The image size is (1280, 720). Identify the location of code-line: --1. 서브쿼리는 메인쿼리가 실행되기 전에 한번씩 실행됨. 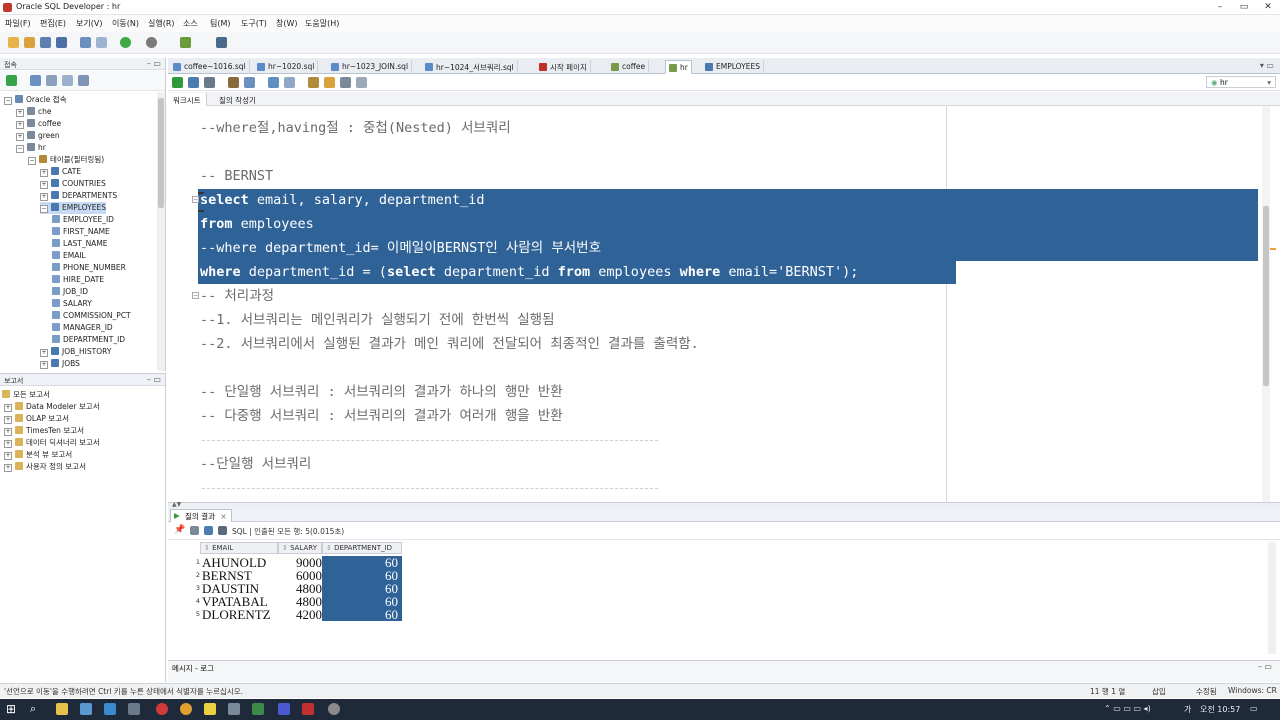
(377, 320).